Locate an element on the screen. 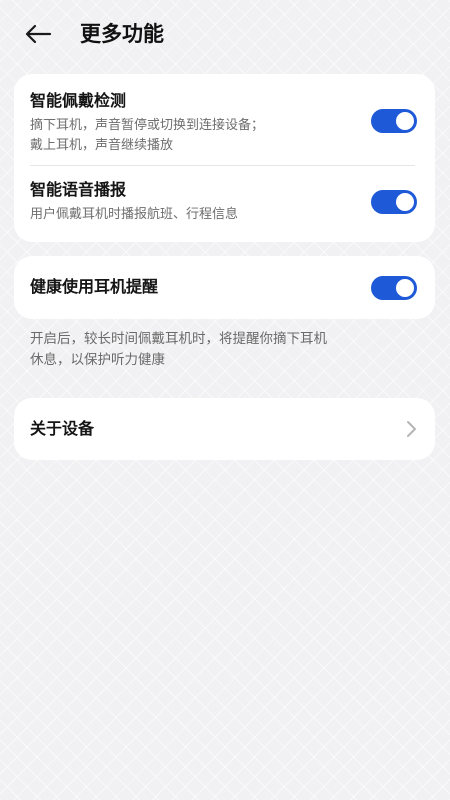 The width and height of the screenshot is (450, 800). about-device-row: 关于设备 is located at coordinates (224, 429).